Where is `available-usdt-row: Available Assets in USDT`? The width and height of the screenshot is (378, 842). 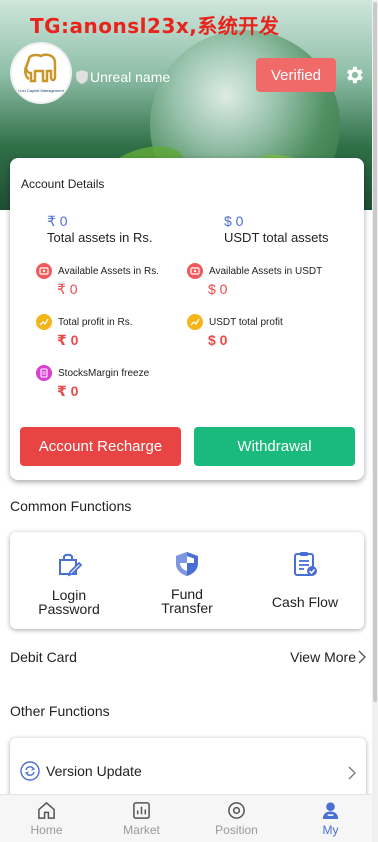
available-usdt-row: Available Assets in USDT is located at coordinates (254, 271).